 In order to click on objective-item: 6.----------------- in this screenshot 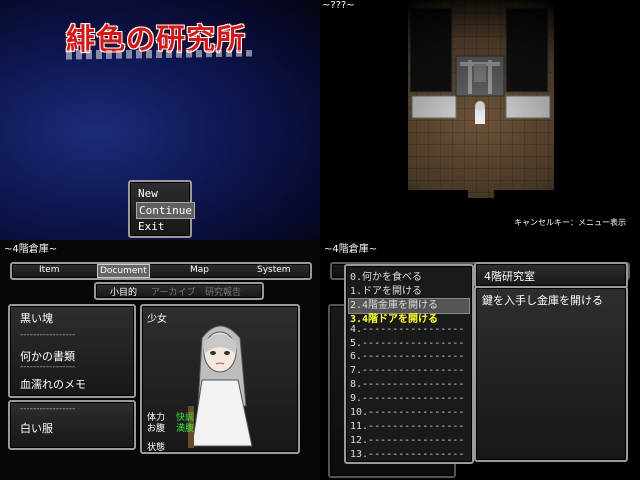, I will do `click(407, 356)`.